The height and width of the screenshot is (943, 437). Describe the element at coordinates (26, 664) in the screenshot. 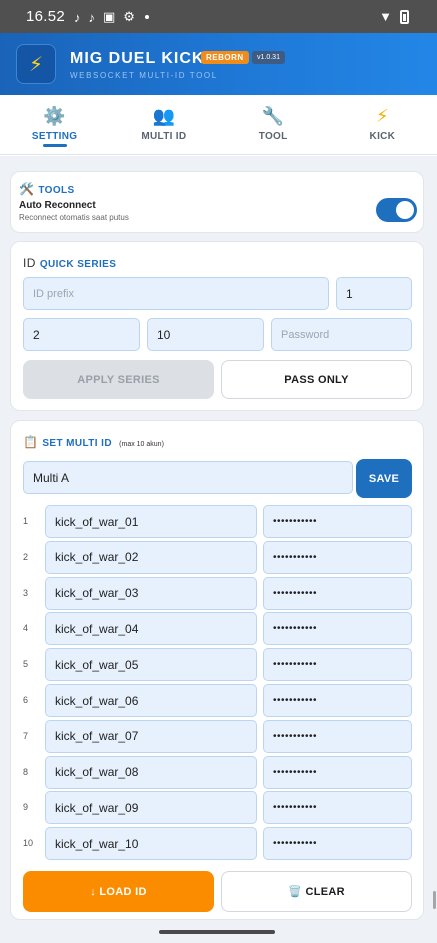

I see `row-number: 5` at that location.